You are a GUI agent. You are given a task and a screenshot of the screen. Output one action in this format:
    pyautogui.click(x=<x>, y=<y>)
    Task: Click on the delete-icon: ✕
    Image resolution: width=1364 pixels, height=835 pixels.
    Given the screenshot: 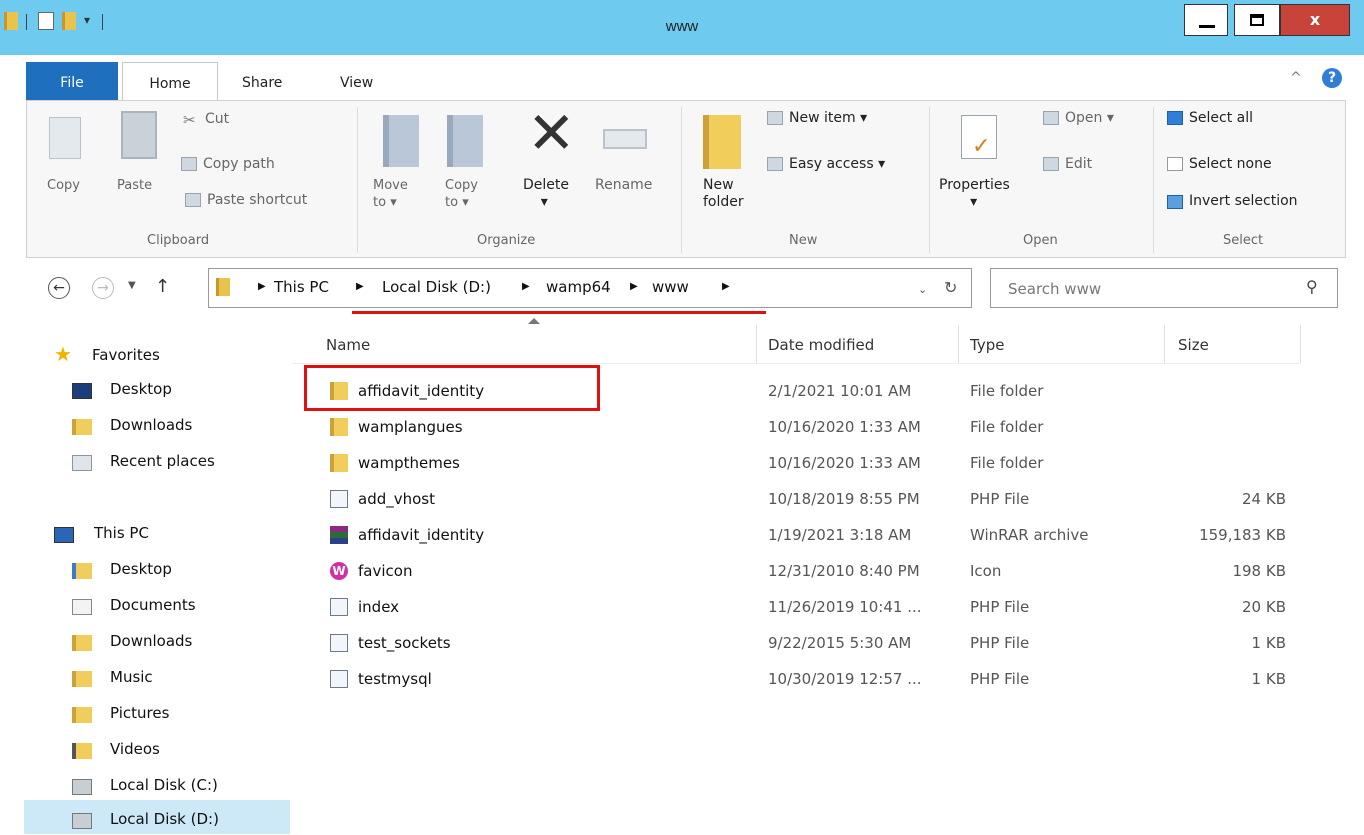 What is the action you would take?
    pyautogui.click(x=551, y=133)
    